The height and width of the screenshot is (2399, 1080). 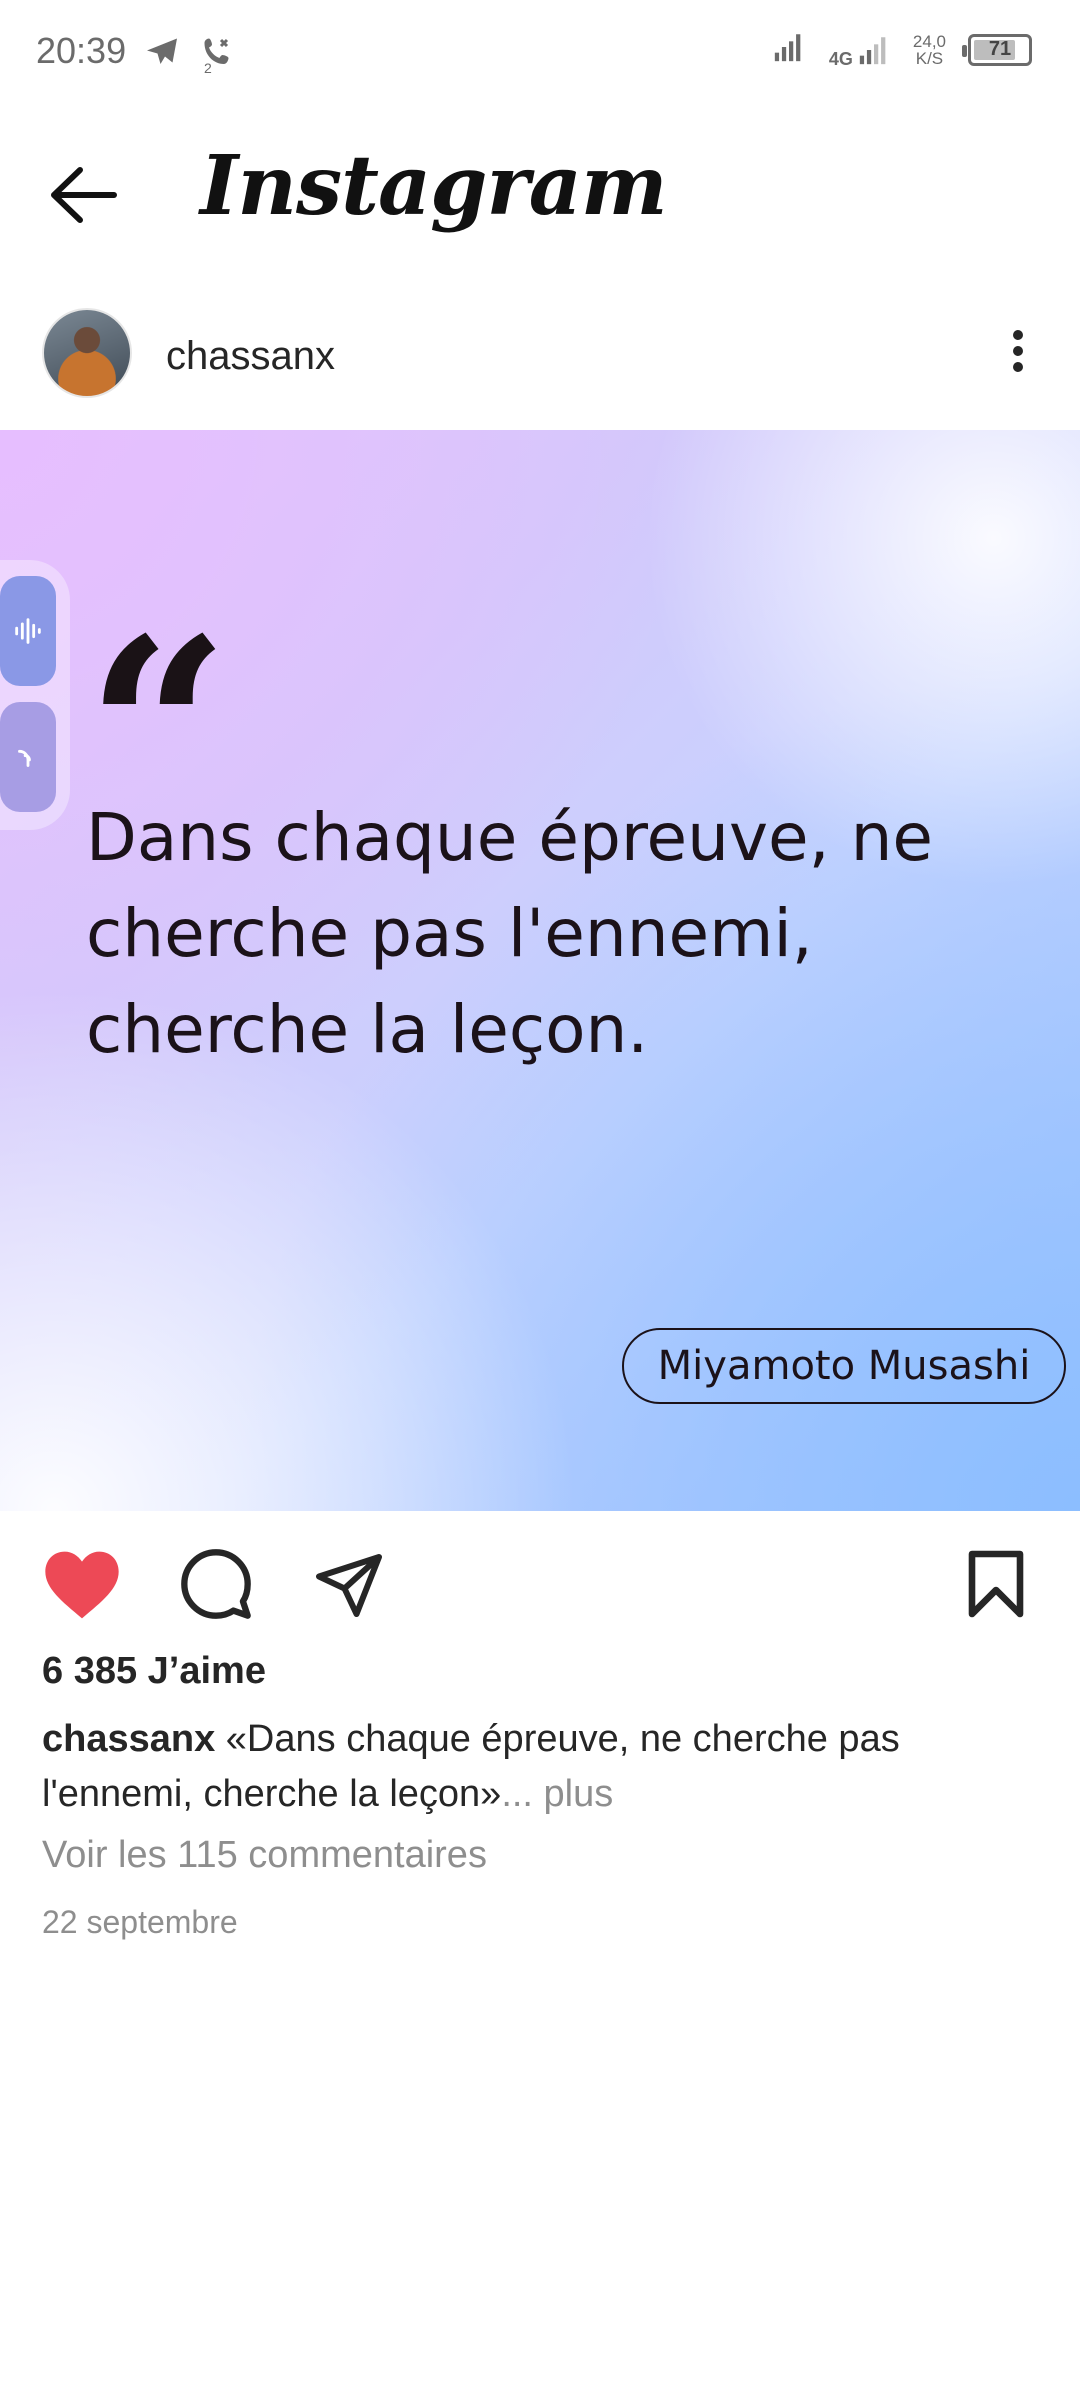 What do you see at coordinates (264, 1855) in the screenshot?
I see `view-comments-link: Voir les 115 commentaires` at bounding box center [264, 1855].